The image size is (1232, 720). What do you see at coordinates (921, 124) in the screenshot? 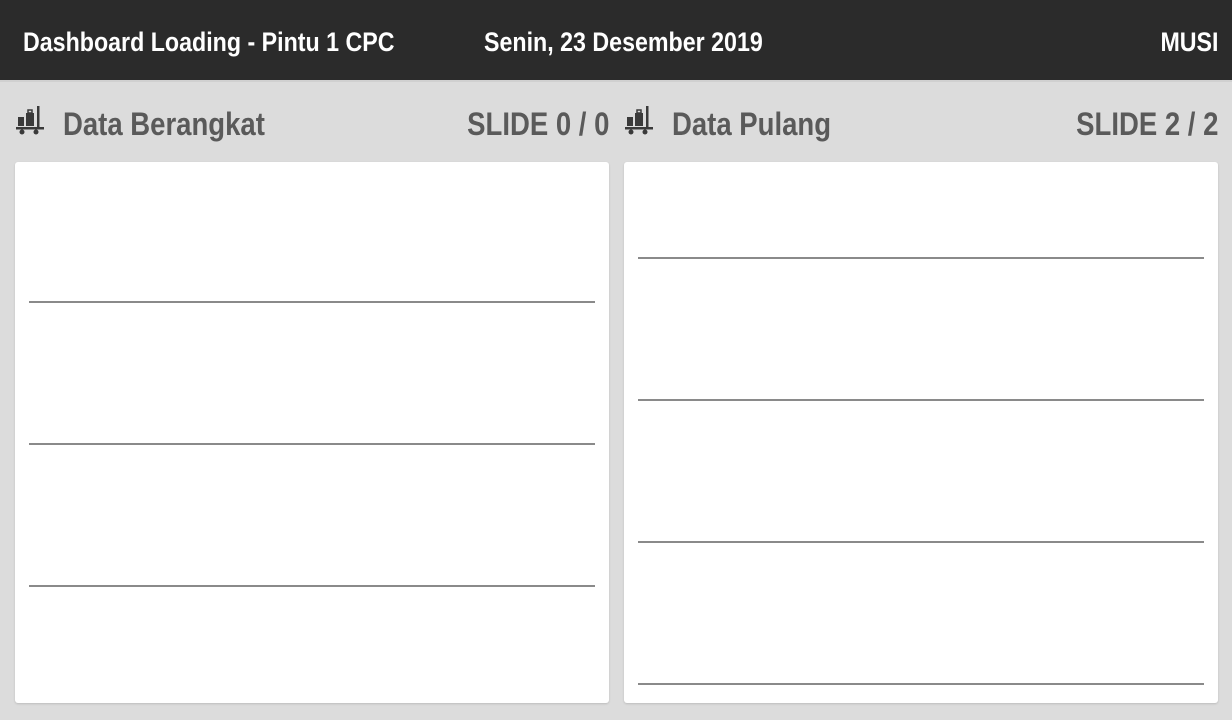
I see `section-header-pulang: Data Pulang SLIDE 2 / 2` at bounding box center [921, 124].